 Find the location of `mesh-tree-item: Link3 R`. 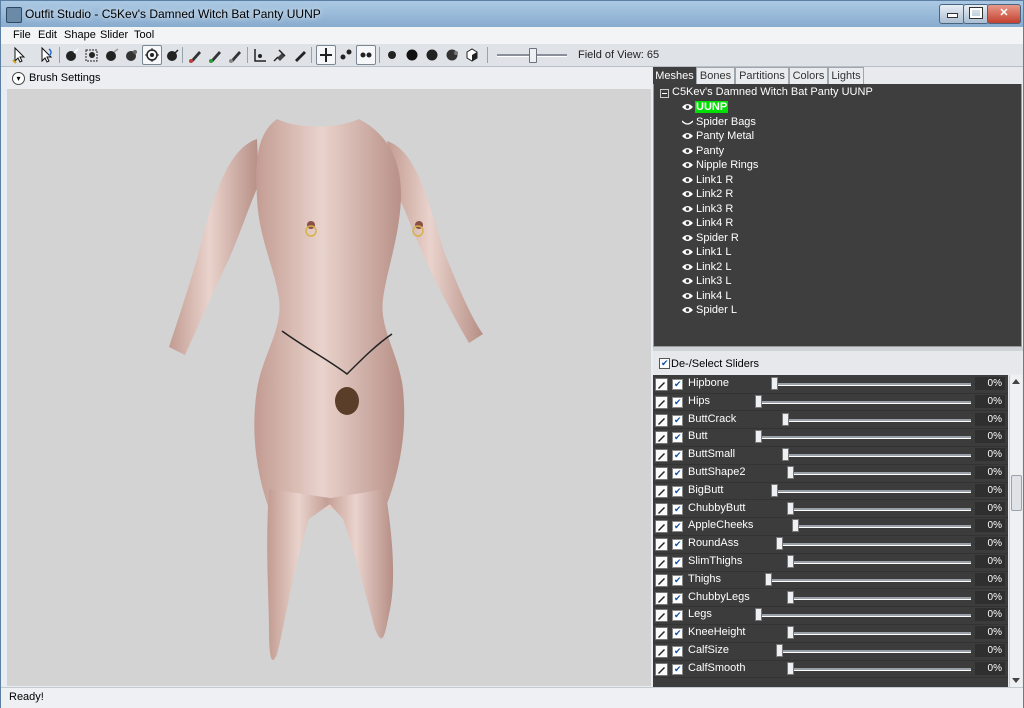

mesh-tree-item: Link3 R is located at coordinates (782, 210).